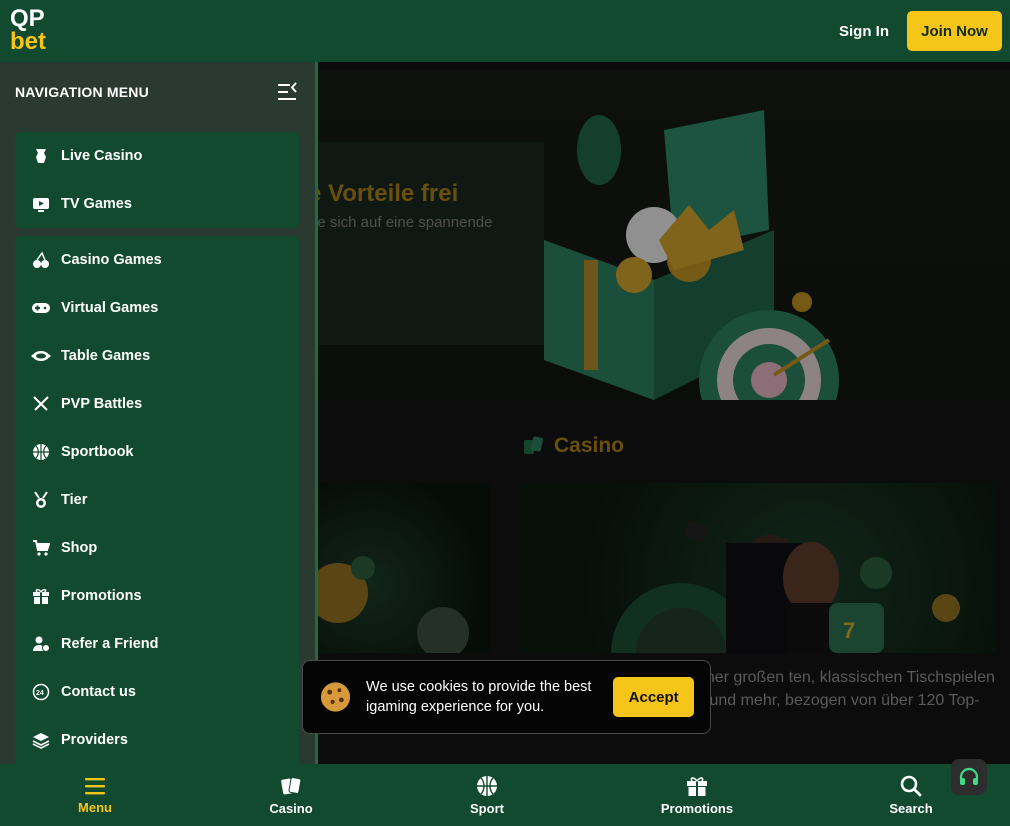 The height and width of the screenshot is (826, 1010). I want to click on bottom-nav: Menu Casino Sport Promotions Search, so click(505, 795).